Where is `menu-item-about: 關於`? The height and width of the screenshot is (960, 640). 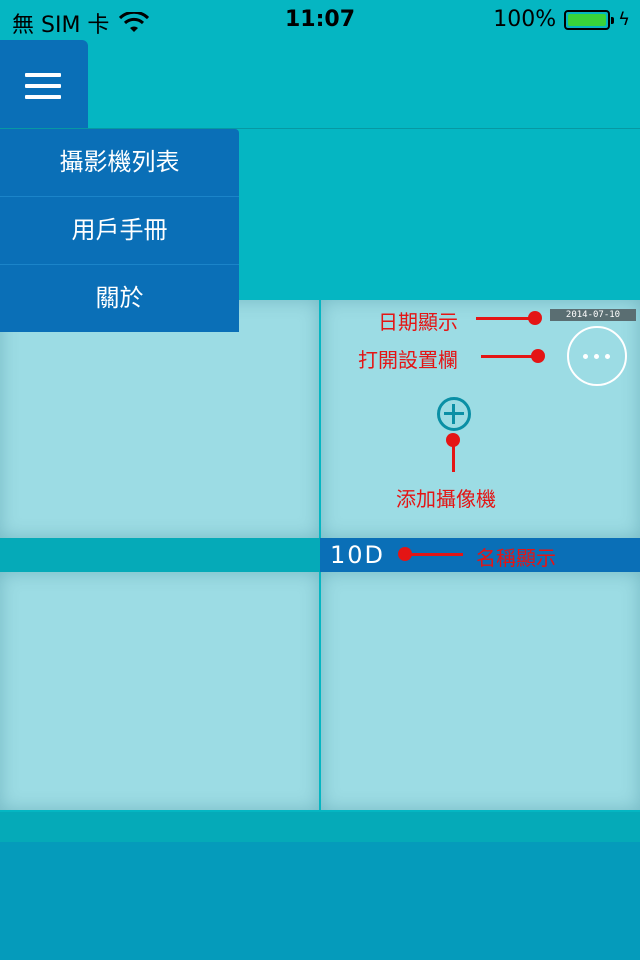 menu-item-about: 關於 is located at coordinates (119, 298).